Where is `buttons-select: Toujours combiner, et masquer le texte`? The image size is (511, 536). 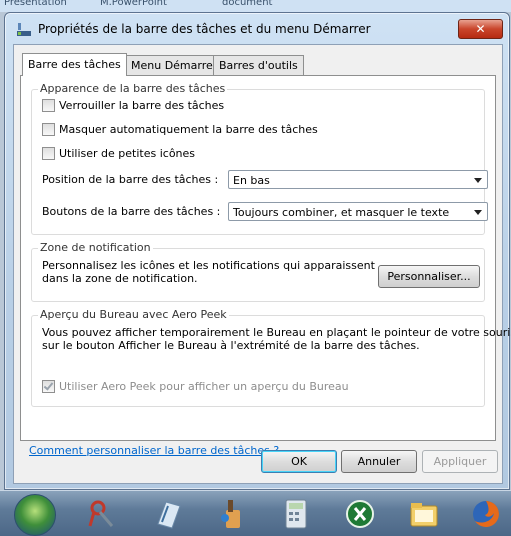 buttons-select: Toujours combiner, et masquer le texte is located at coordinates (358, 211).